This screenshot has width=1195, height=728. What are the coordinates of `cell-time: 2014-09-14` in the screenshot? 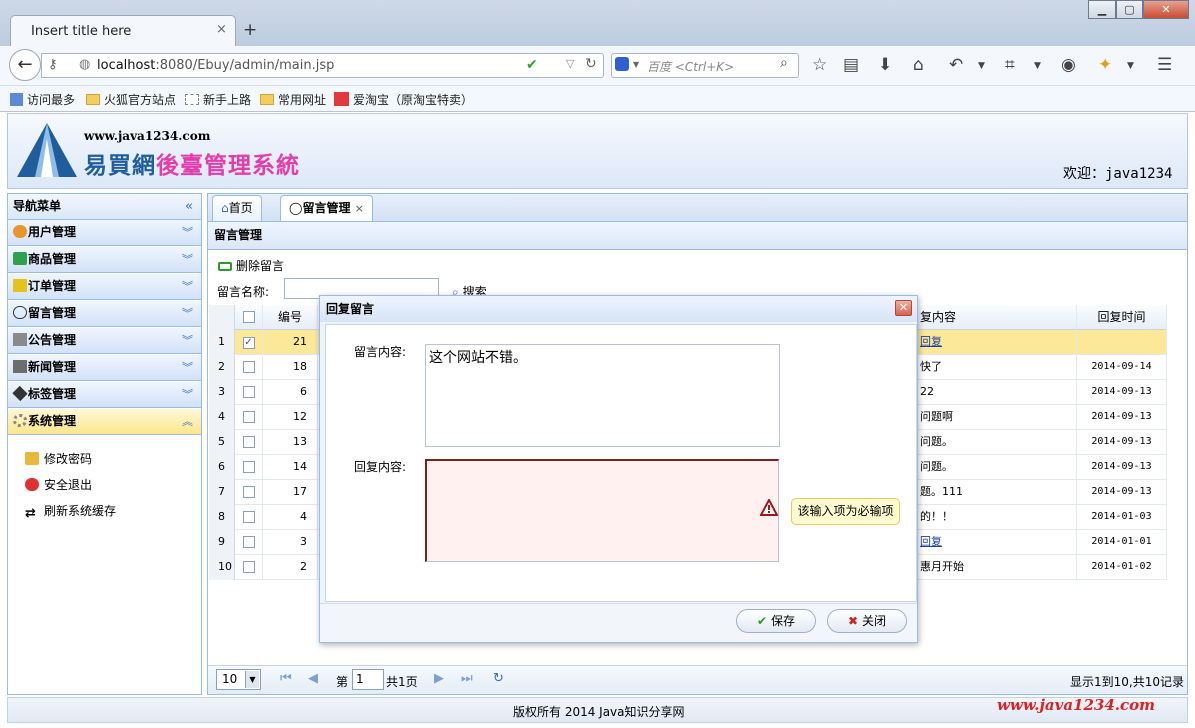 It's located at (1122, 367).